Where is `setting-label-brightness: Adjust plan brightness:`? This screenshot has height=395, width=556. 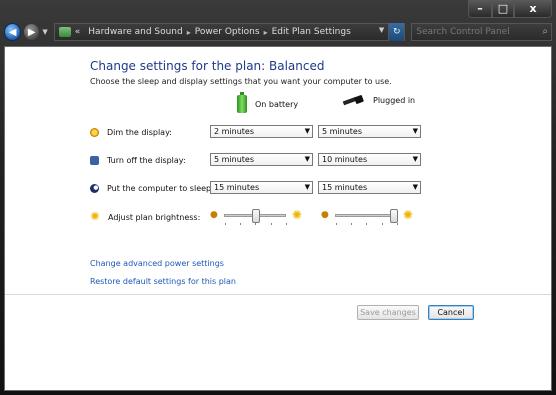
setting-label-brightness: Adjust plan brightness: is located at coordinates (154, 217).